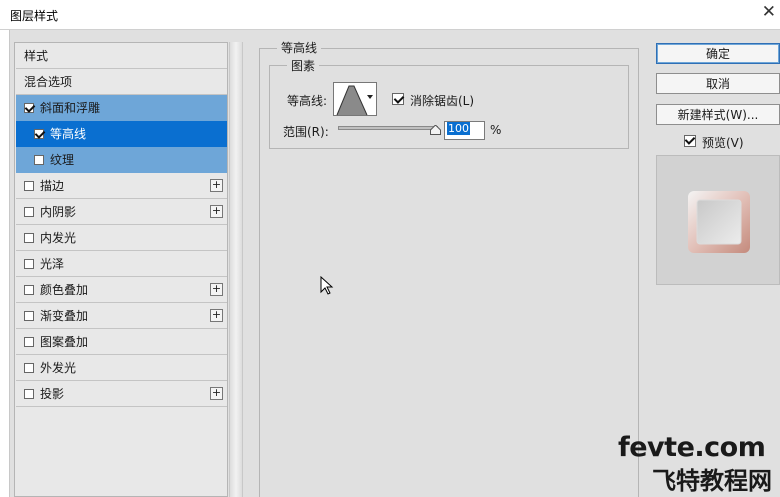 This screenshot has height=497, width=780. I want to click on style-item: 光泽, so click(121, 264).